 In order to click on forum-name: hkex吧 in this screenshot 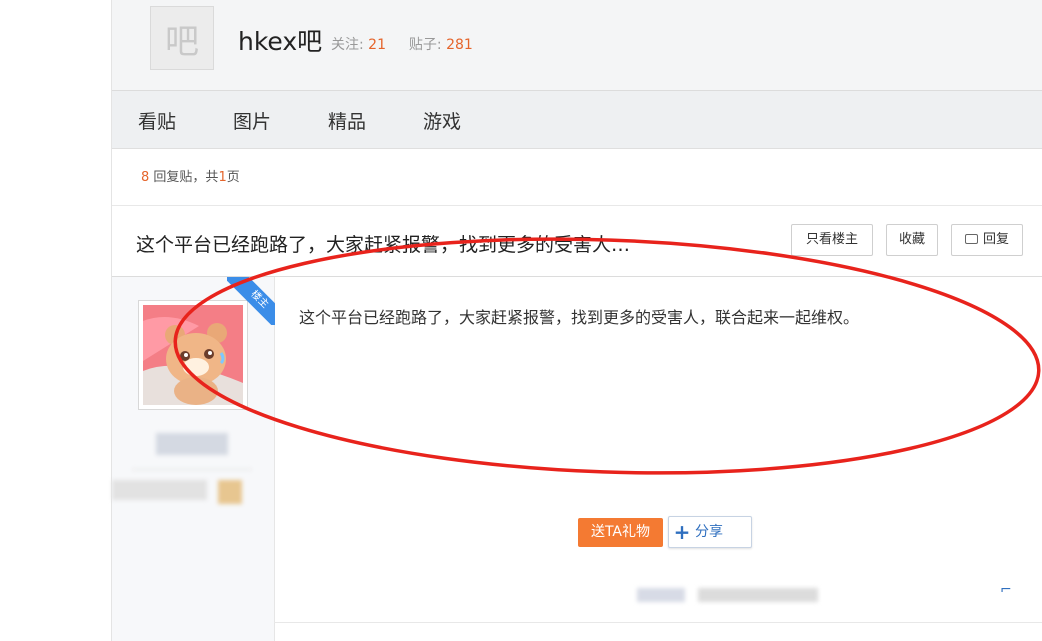, I will do `click(280, 40)`.